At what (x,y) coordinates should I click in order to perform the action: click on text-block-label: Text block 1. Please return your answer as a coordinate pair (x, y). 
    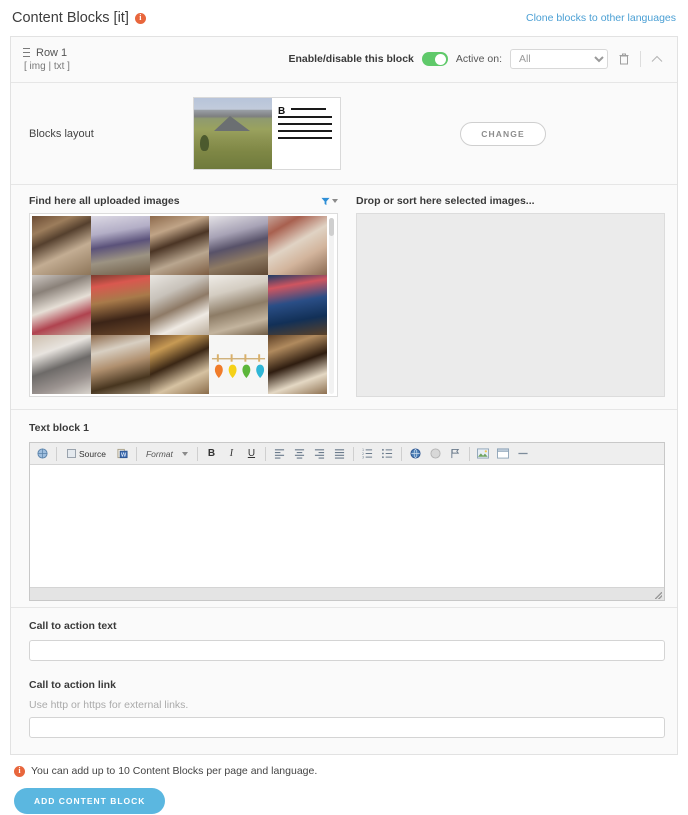
    Looking at the image, I should click on (59, 428).